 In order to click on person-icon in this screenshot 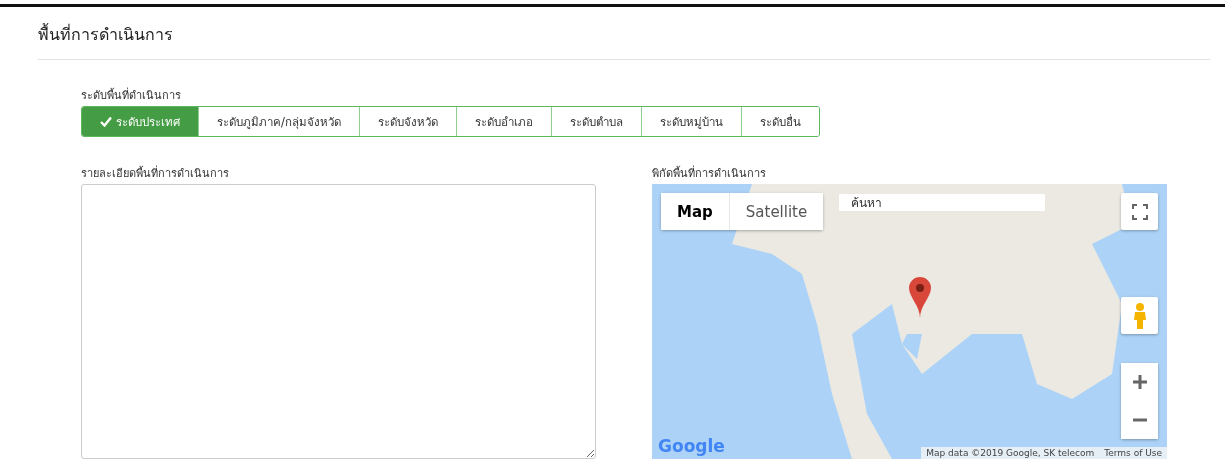, I will do `click(1139, 315)`.